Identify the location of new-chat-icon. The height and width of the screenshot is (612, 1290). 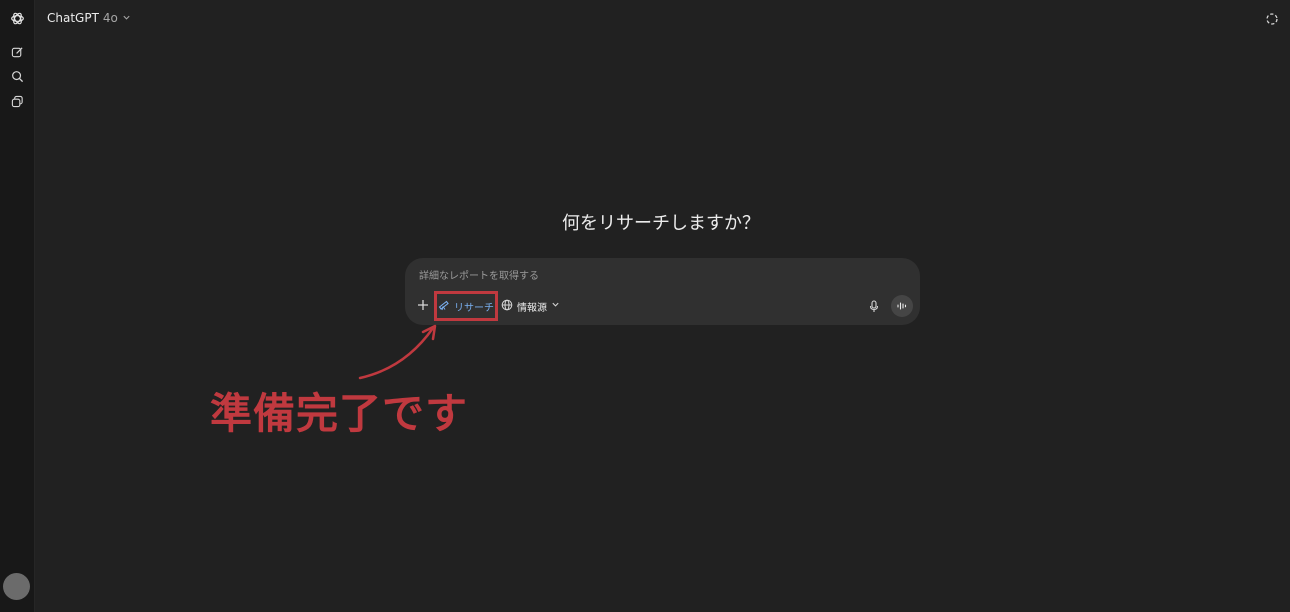
(17, 52).